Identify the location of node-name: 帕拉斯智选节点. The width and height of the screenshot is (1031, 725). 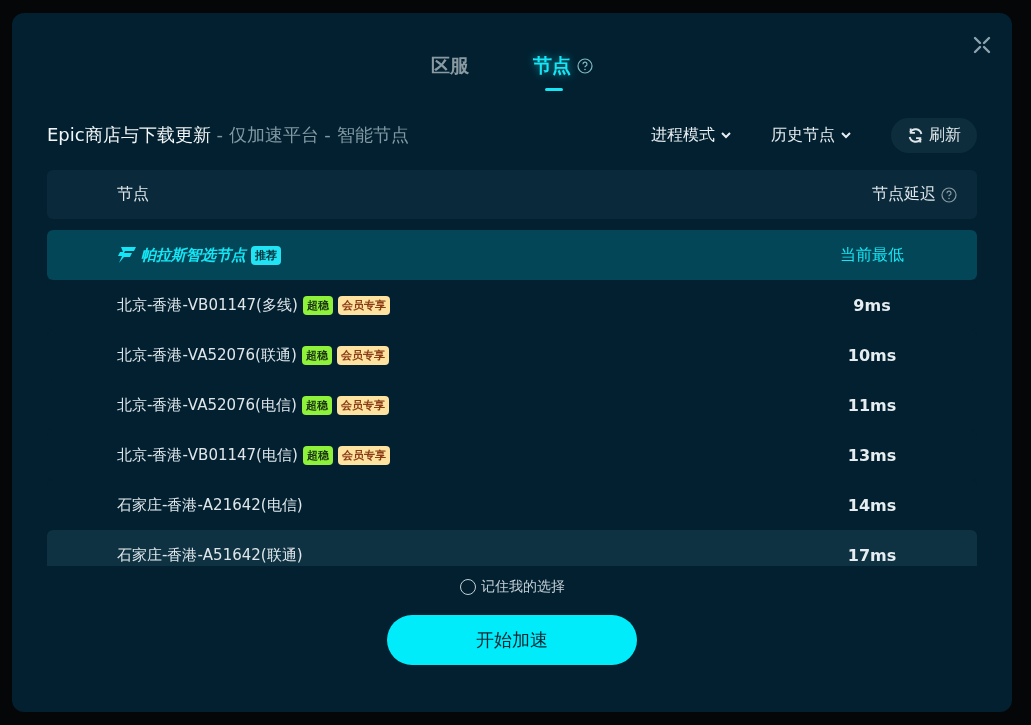
(193, 255).